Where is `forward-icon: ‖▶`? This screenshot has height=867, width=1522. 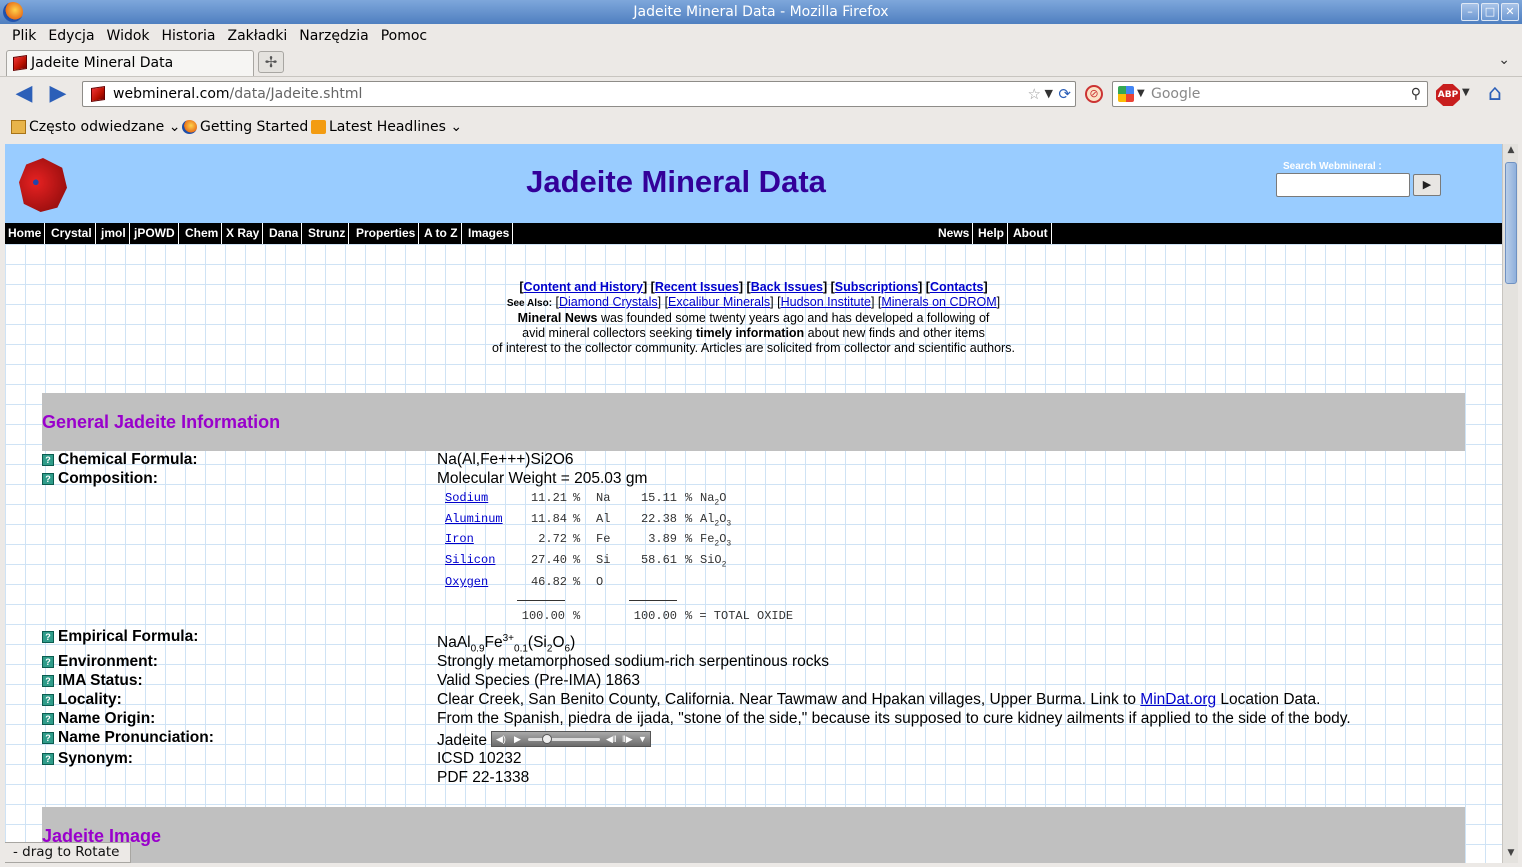
forward-icon: ‖▶ is located at coordinates (627, 739).